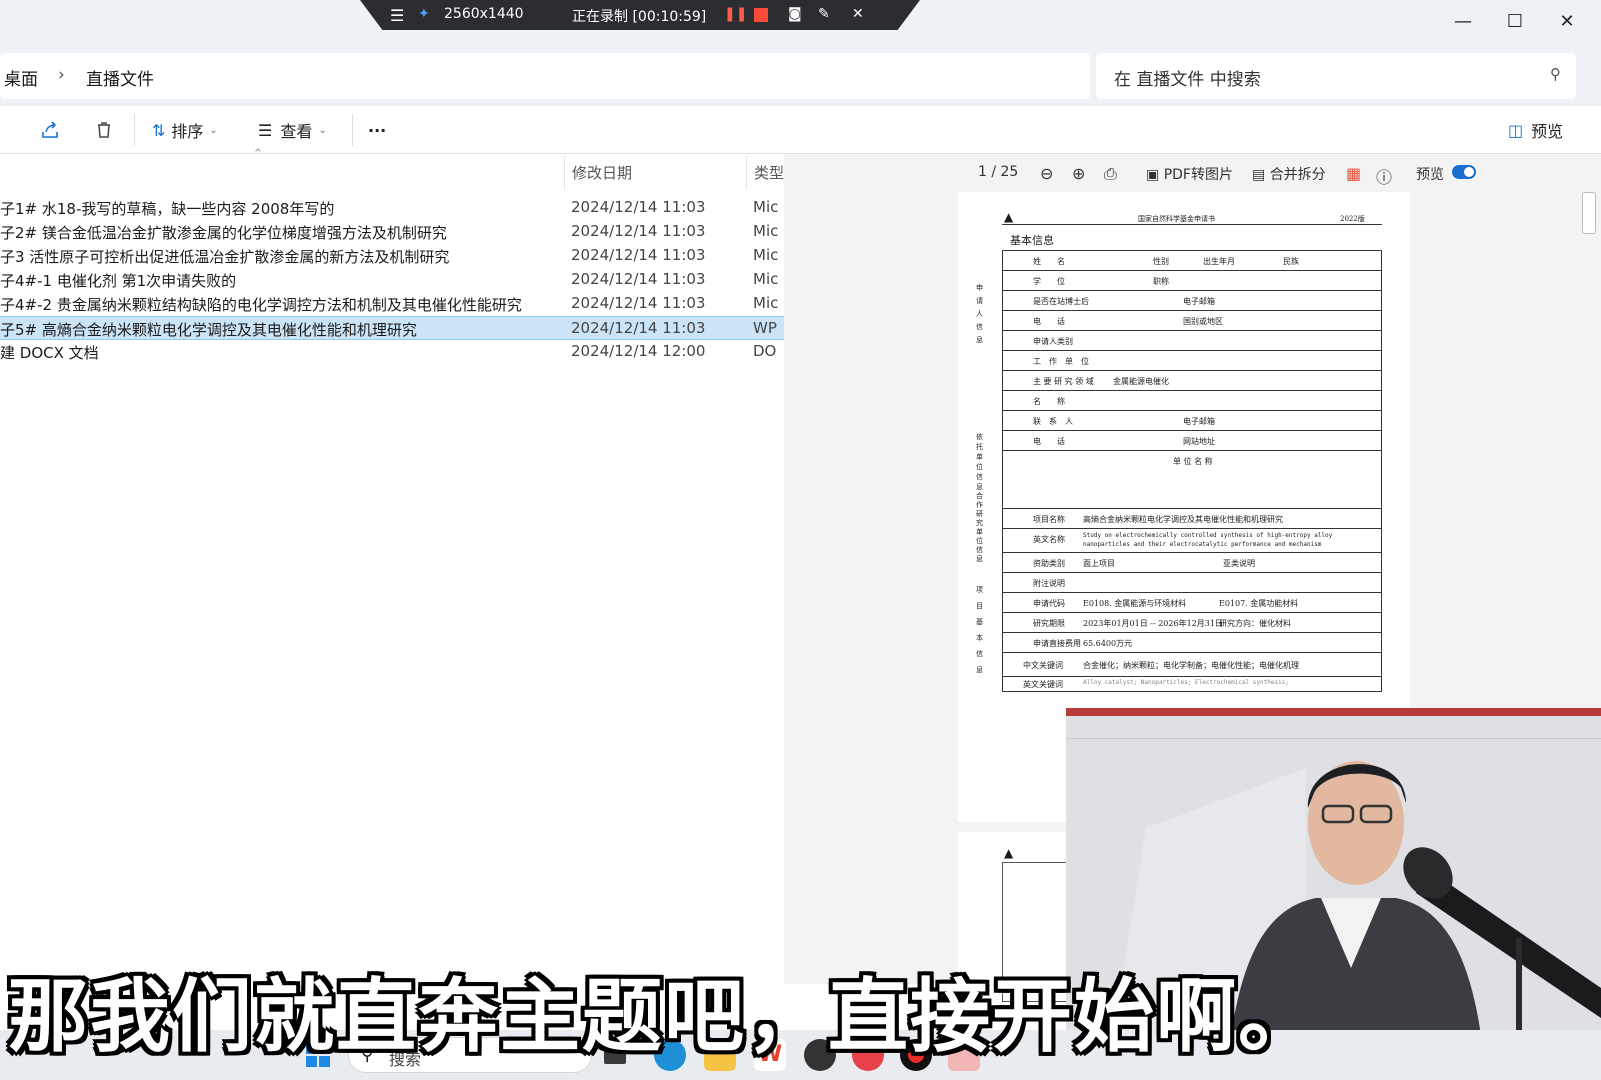 Image resolution: width=1601 pixels, height=1080 pixels. What do you see at coordinates (1049, 281) in the screenshot?
I see `form-label: 学 位` at bounding box center [1049, 281].